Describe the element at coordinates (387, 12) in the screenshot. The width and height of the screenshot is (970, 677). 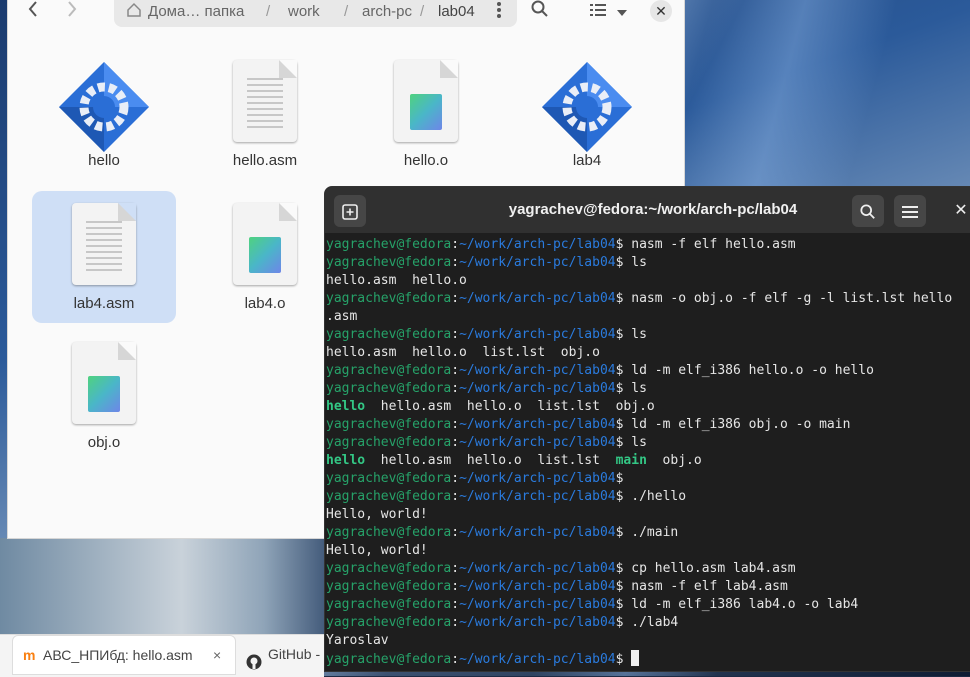
I see `breadcrumb-arch-pc: arch-pc` at that location.